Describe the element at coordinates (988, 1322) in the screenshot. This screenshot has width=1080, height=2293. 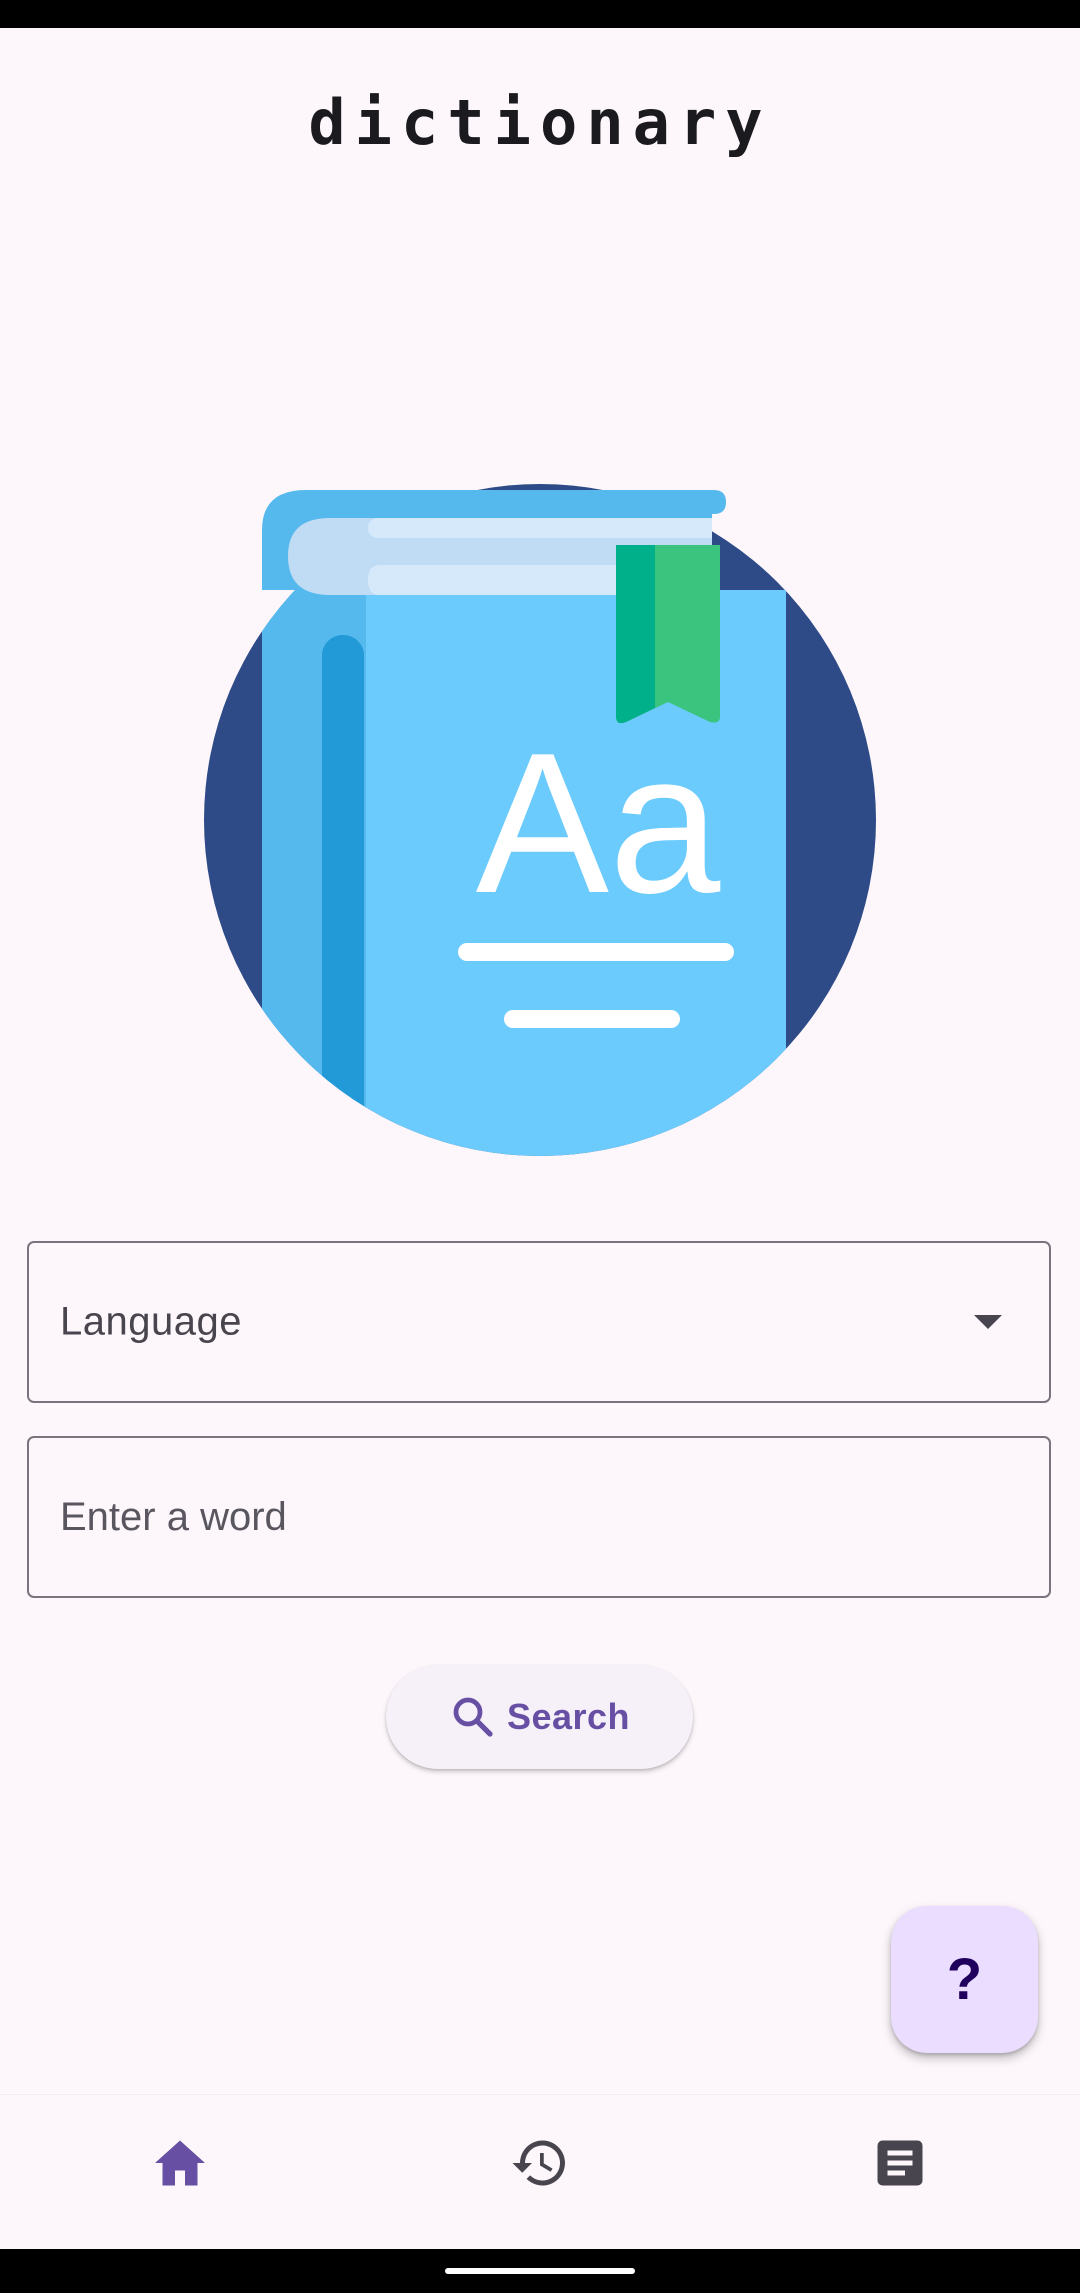
I see `dropdown-arrow-icon` at that location.